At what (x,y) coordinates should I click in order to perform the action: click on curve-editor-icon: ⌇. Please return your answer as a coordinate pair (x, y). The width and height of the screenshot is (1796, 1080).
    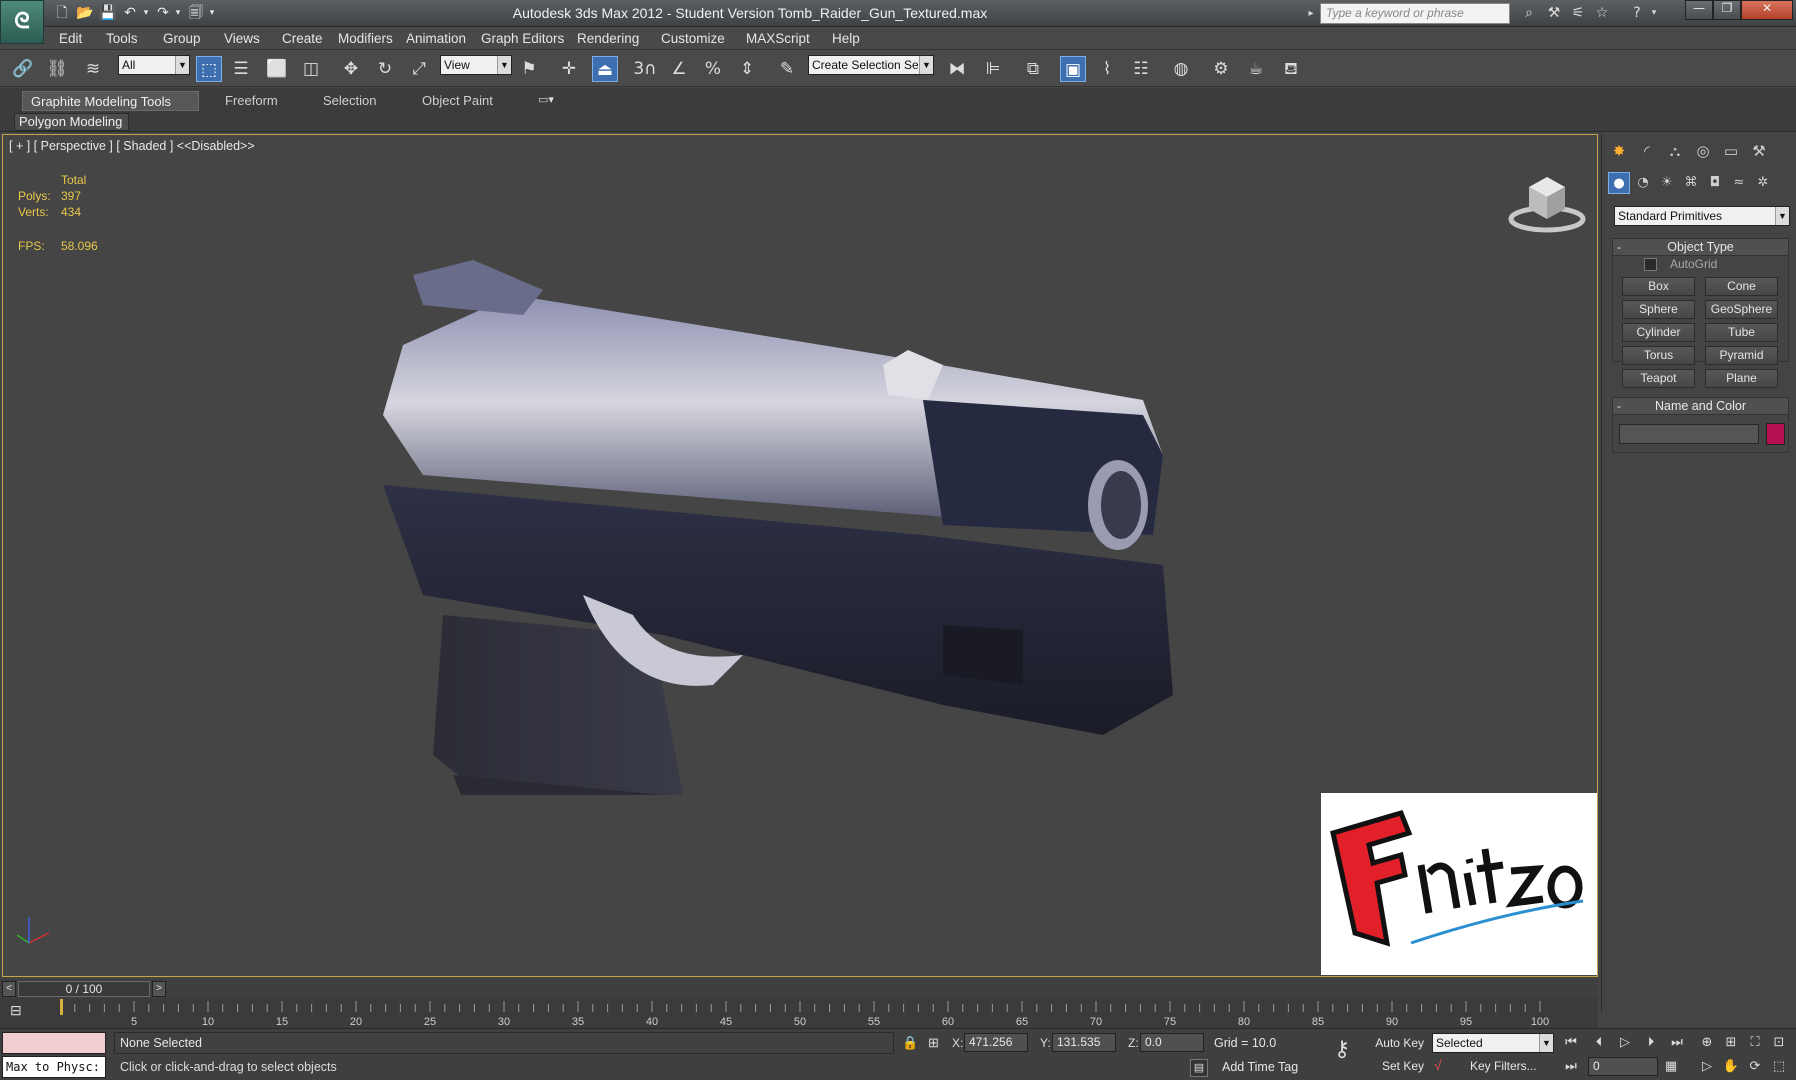
    Looking at the image, I should click on (1107, 69).